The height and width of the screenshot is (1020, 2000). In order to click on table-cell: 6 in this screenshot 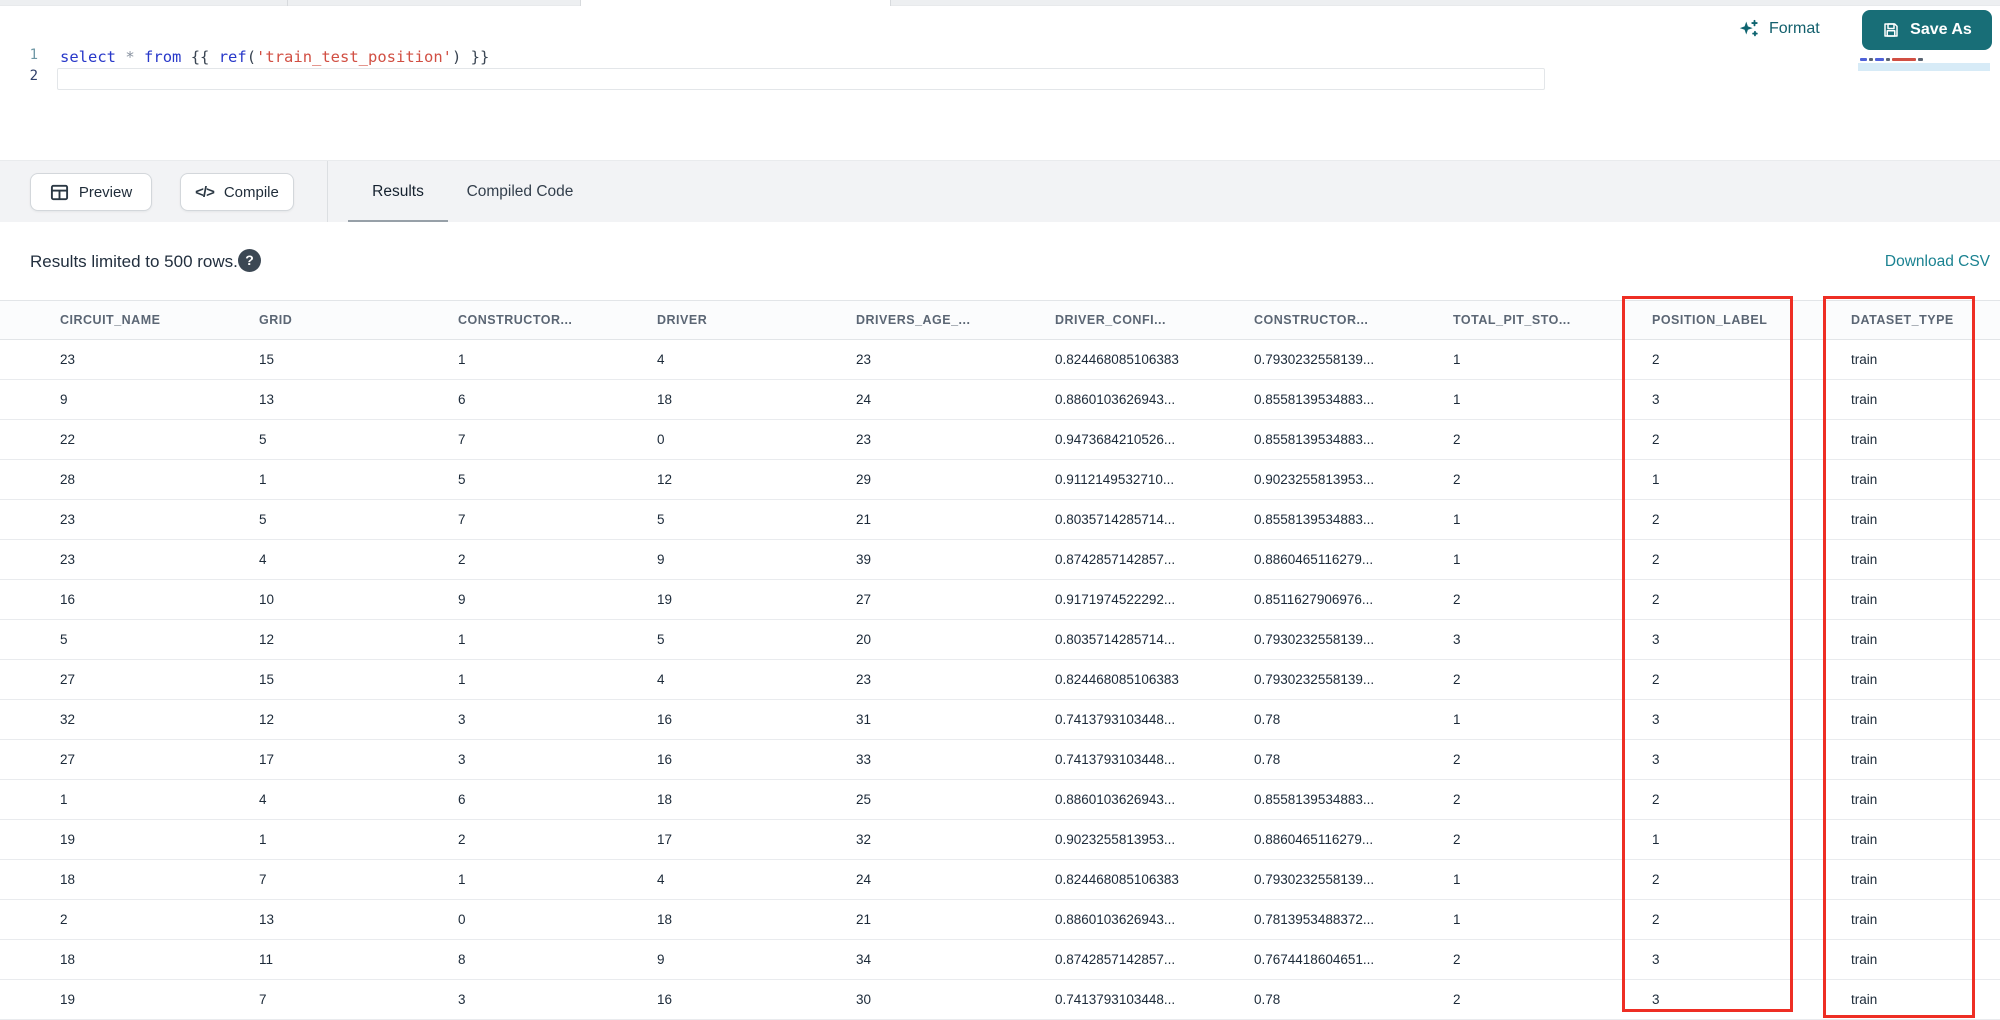, I will do `click(462, 799)`.